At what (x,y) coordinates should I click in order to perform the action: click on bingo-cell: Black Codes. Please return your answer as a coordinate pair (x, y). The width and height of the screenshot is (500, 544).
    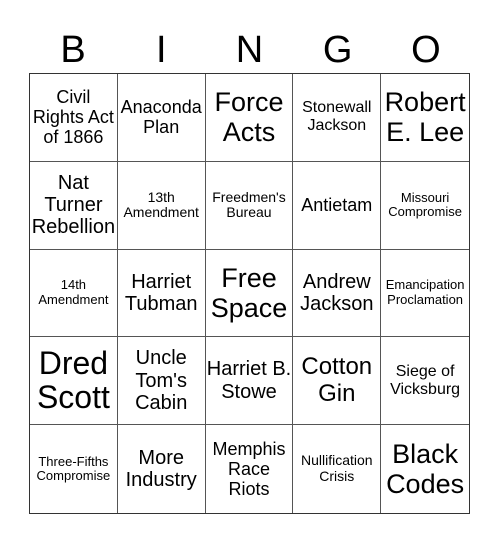
    Looking at the image, I should click on (425, 469).